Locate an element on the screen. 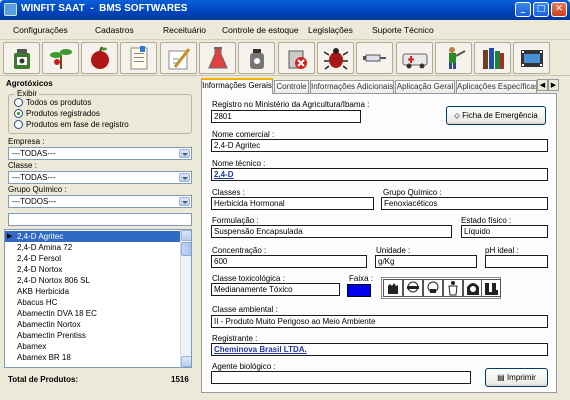 The height and width of the screenshot is (400, 570). prescription-button is located at coordinates (178, 58).